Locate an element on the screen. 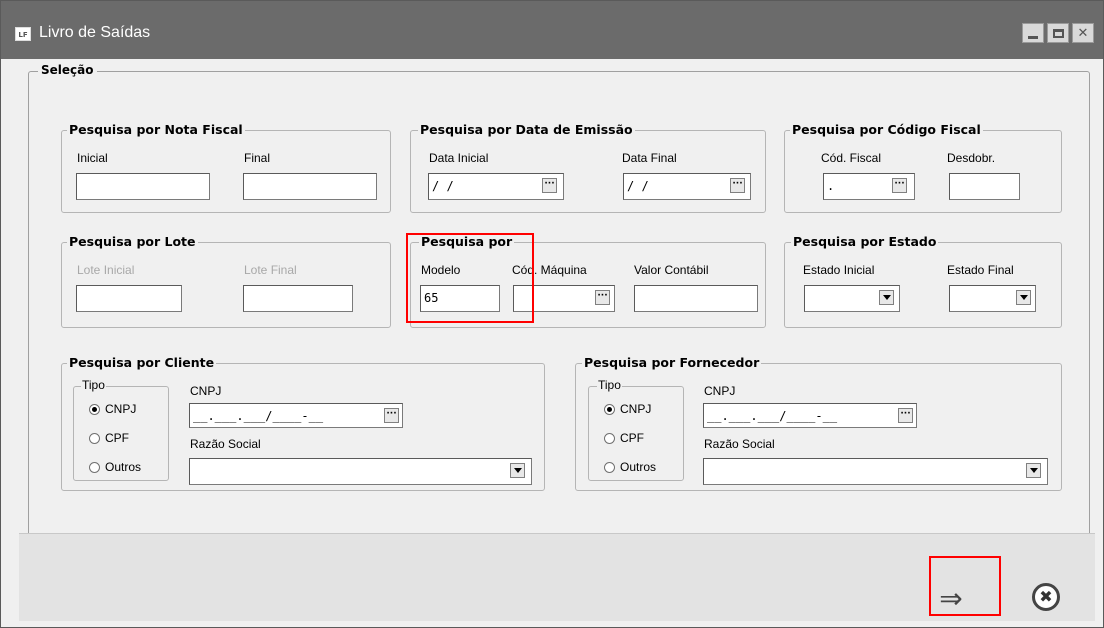  nota-final-input is located at coordinates (310, 186).